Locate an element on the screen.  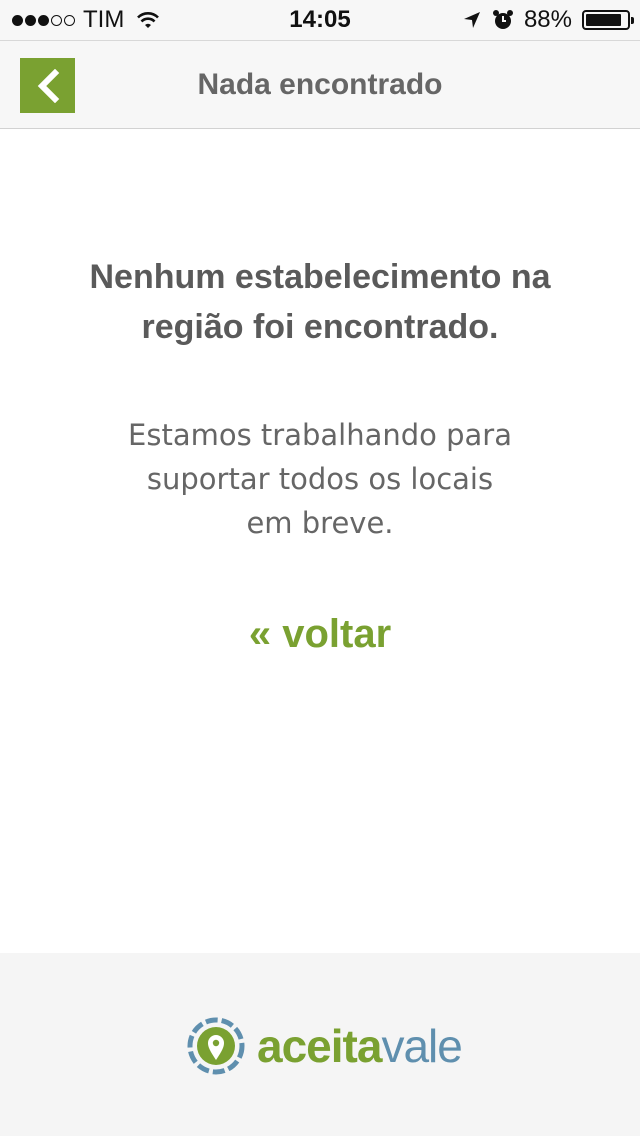
logo-wordmark: aceitavale is located at coordinates (360, 1046).